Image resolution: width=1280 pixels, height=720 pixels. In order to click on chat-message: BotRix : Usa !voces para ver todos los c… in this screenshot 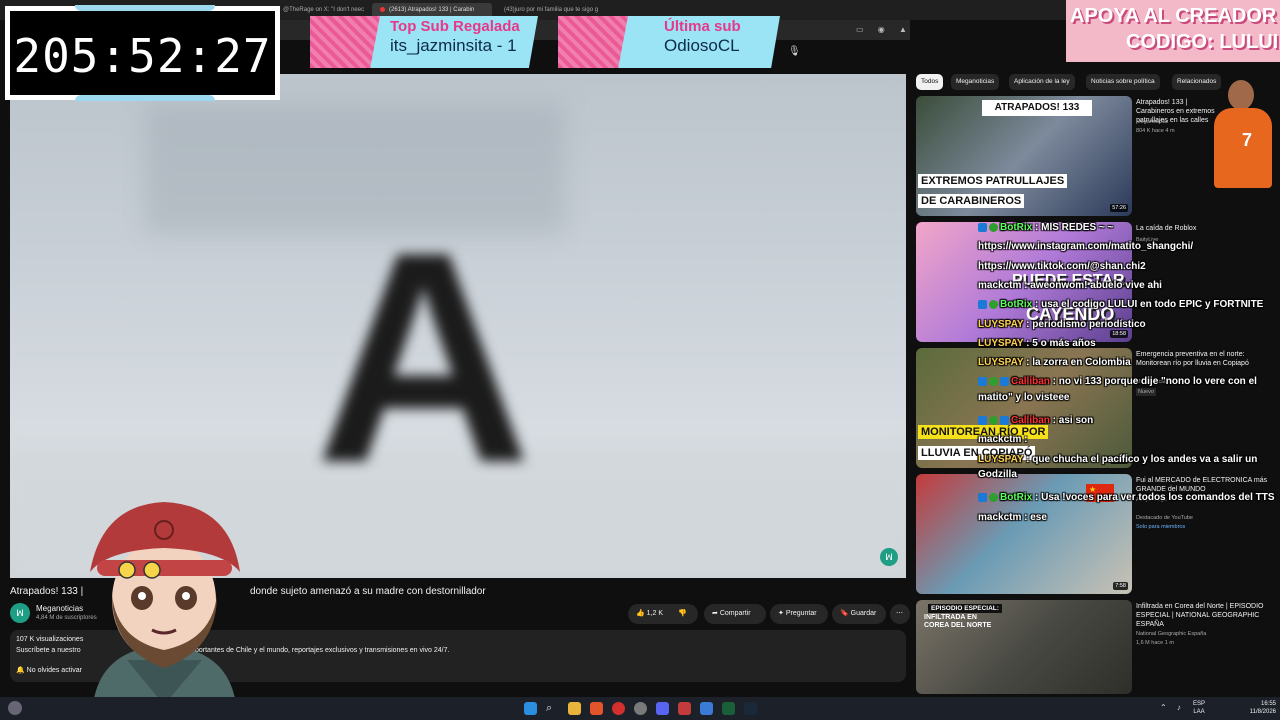, I will do `click(1128, 498)`.